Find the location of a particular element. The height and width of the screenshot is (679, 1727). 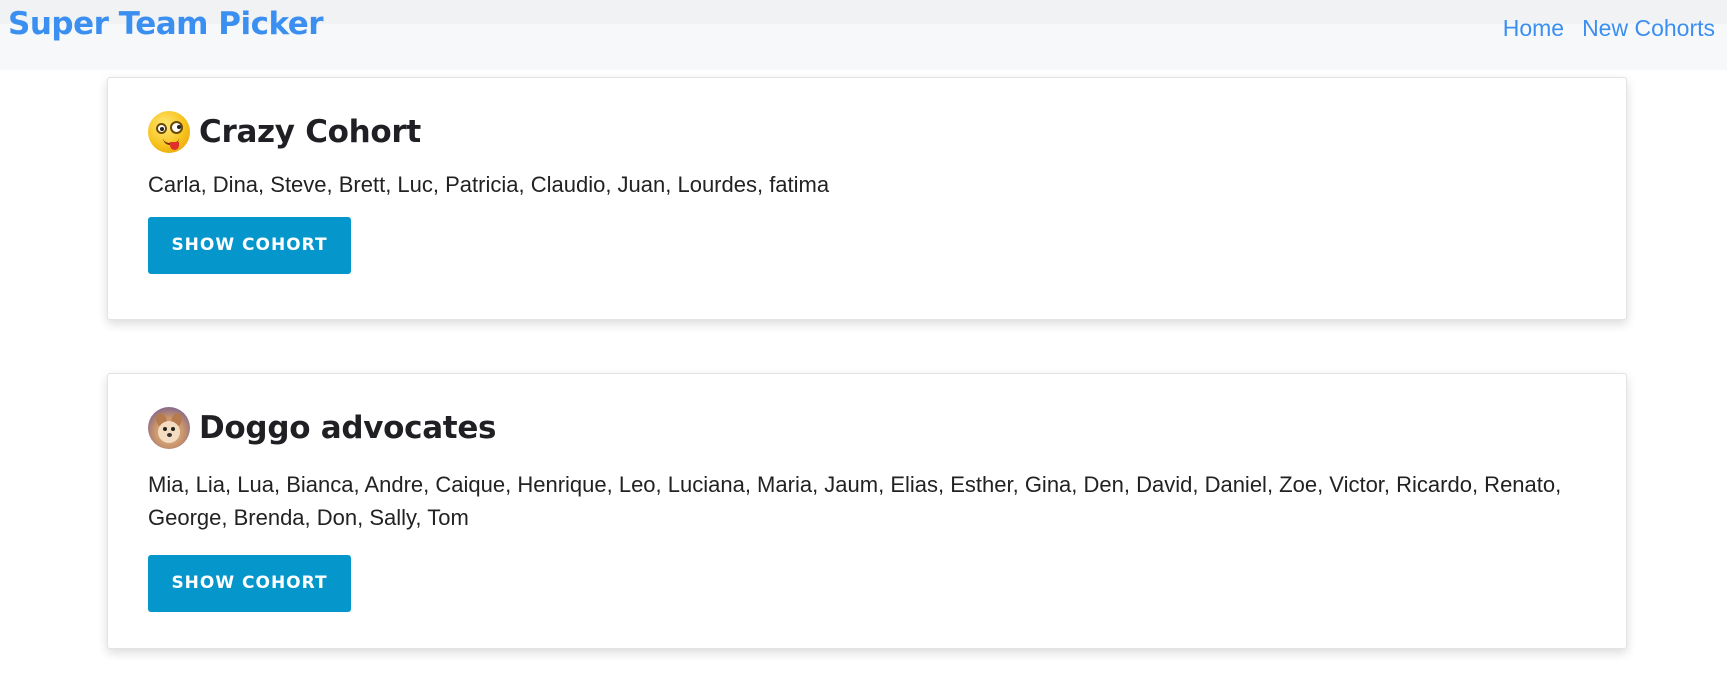

dog-avatar-icon is located at coordinates (169, 428).